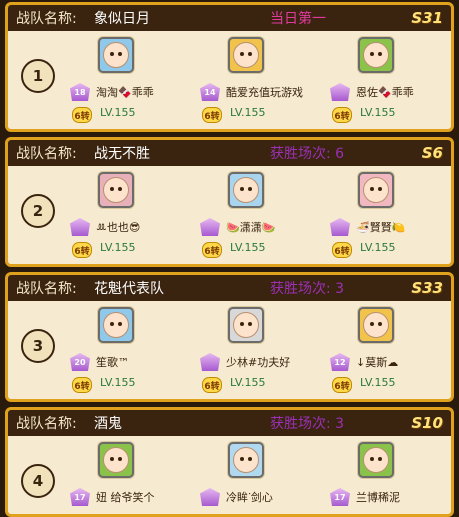 The image size is (459, 517). I want to click on rank-number: 2, so click(38, 211).